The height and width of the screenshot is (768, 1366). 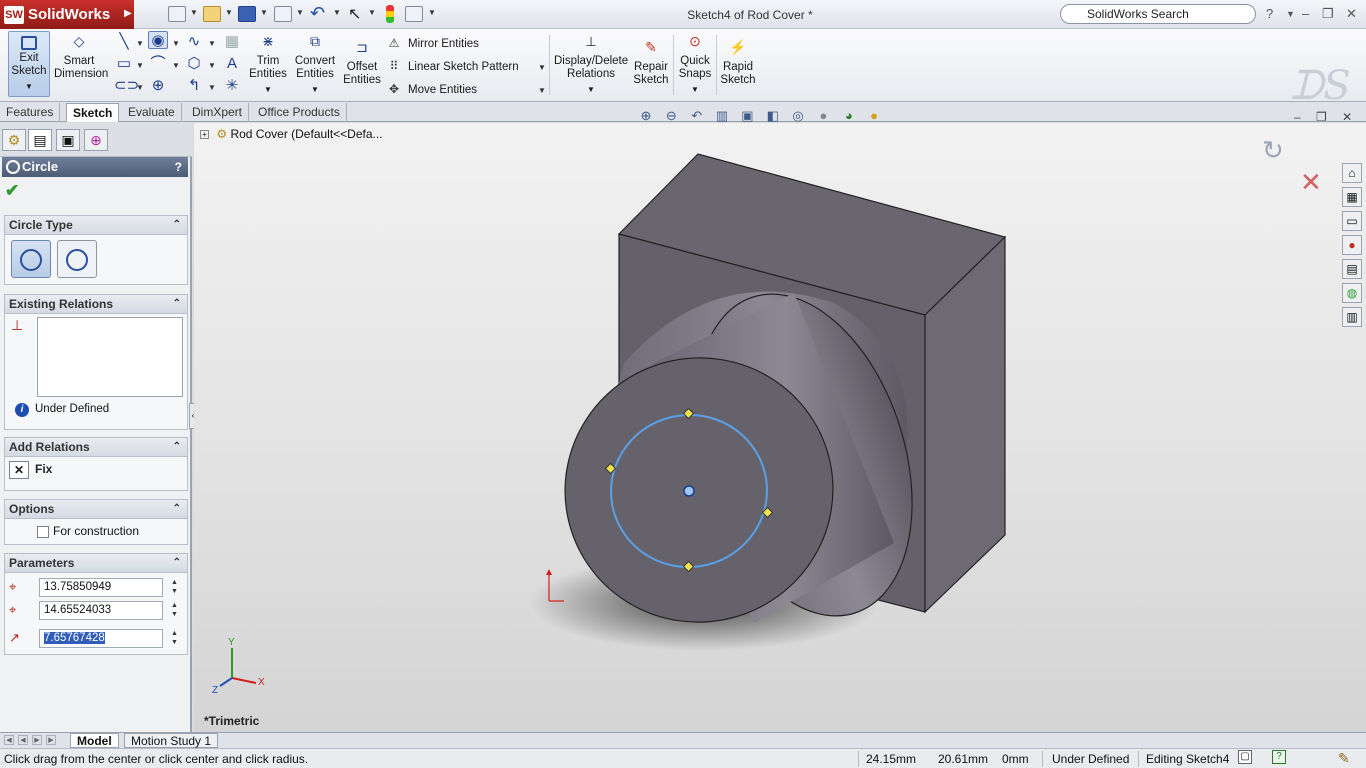 What do you see at coordinates (1290, 14) in the screenshot?
I see `help-dropdown-icon: ▼` at bounding box center [1290, 14].